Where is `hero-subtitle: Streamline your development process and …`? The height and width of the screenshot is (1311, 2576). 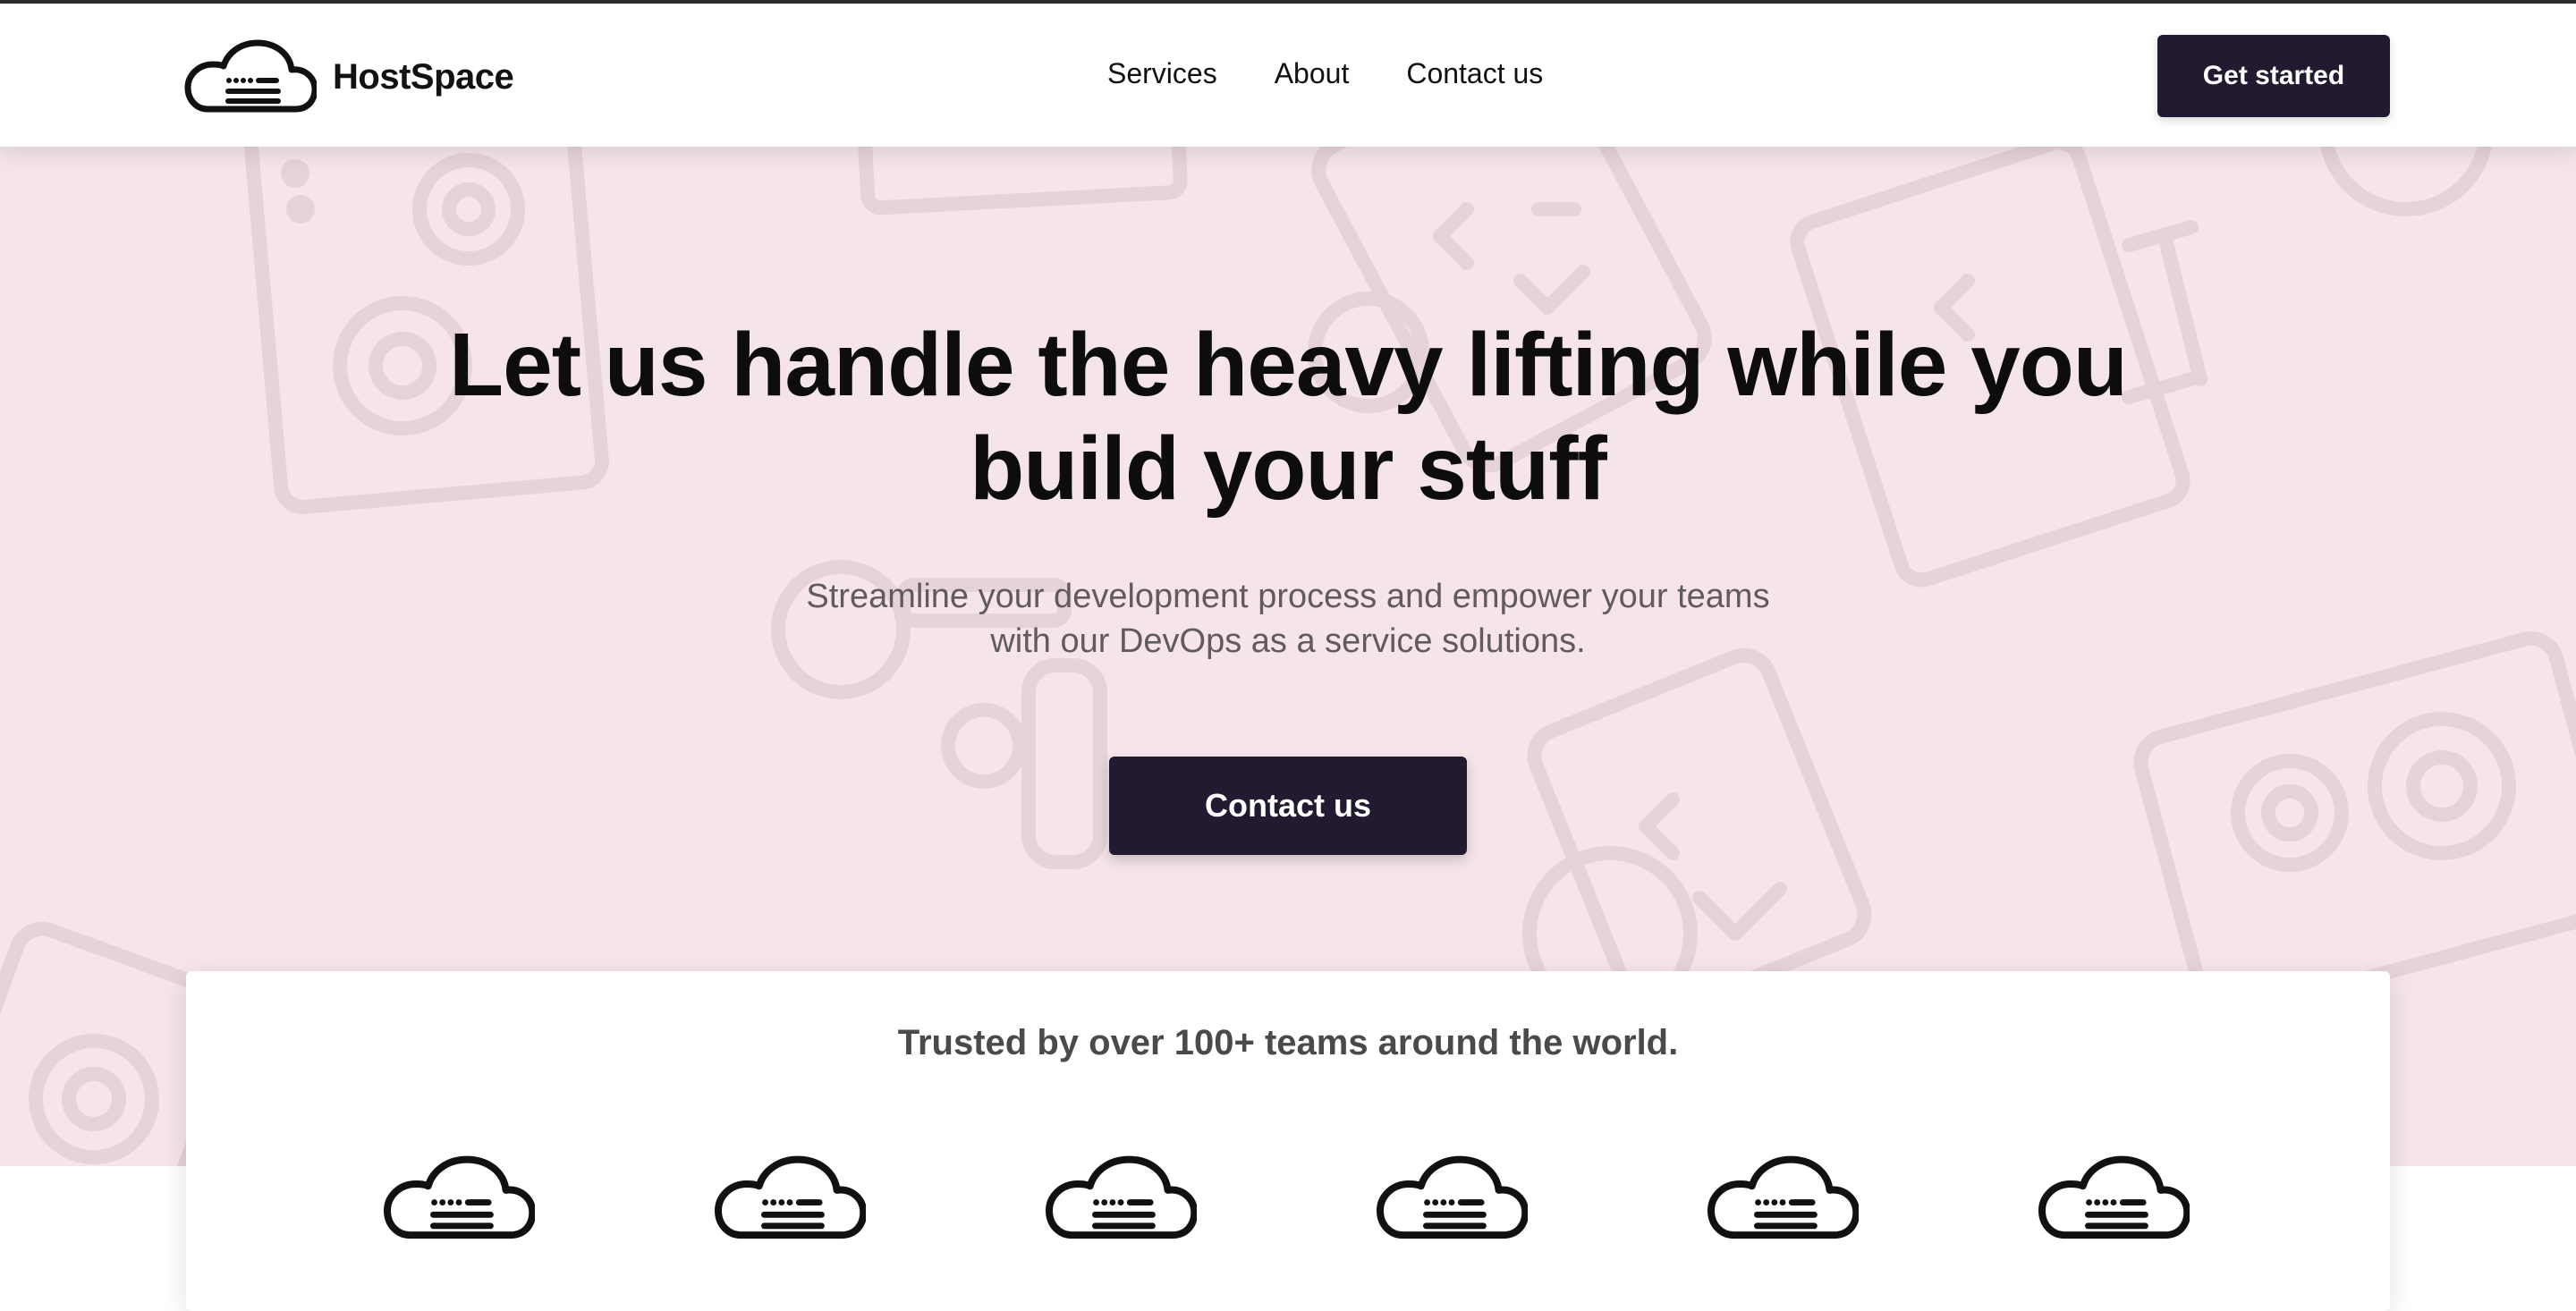
hero-subtitle: Streamline your development process and … is located at coordinates (1288, 619).